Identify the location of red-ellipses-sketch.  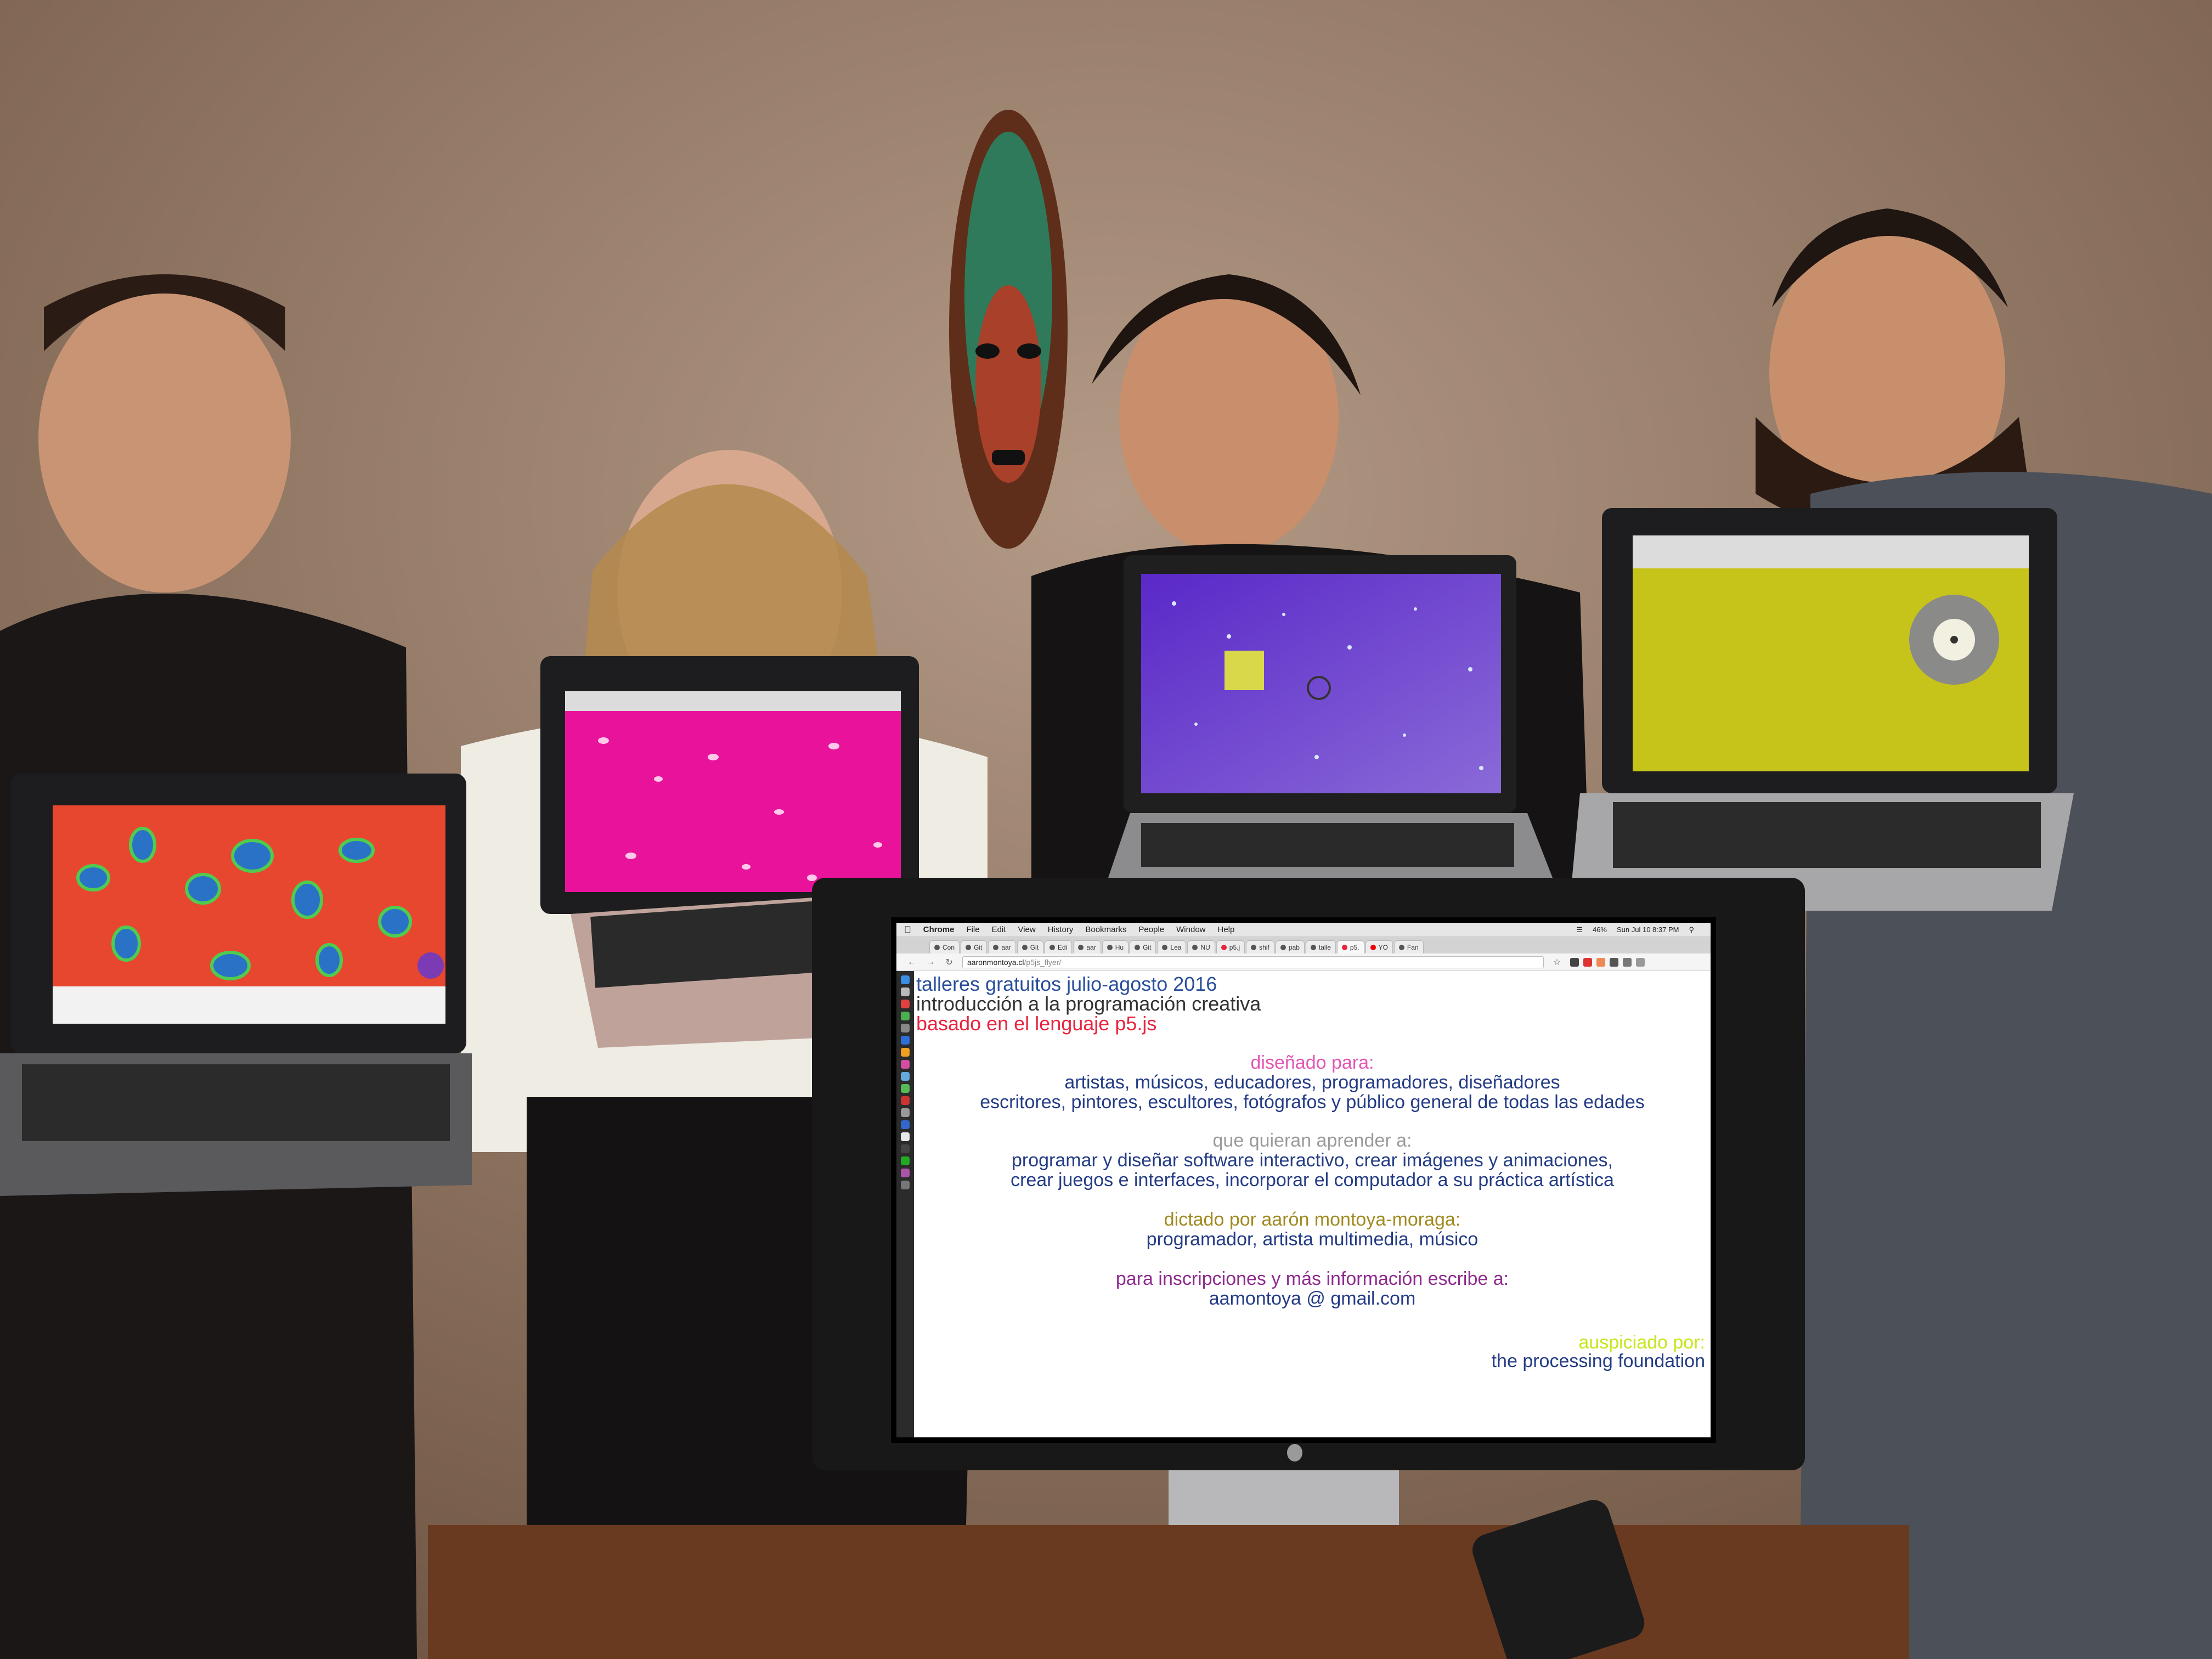
(249, 895).